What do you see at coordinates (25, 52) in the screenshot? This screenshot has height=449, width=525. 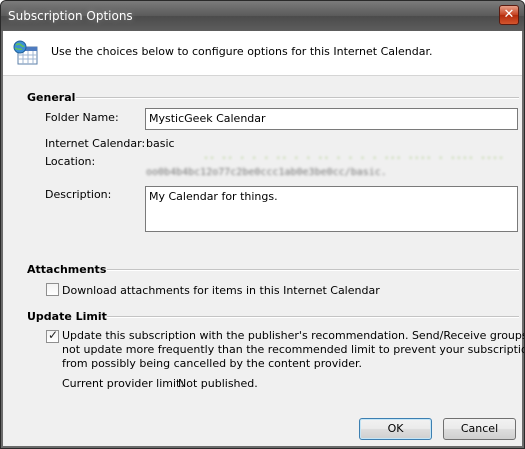 I see `internet-calendar-icon` at bounding box center [25, 52].